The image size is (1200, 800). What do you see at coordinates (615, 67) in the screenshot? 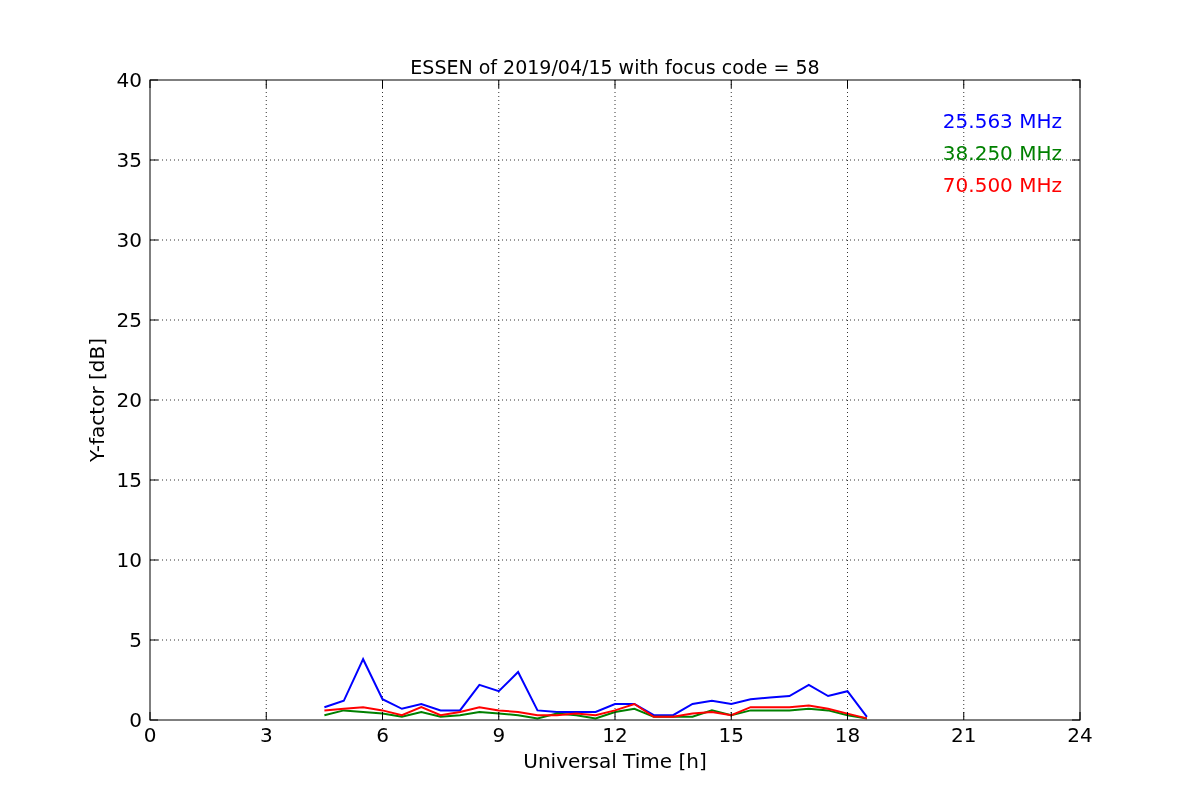
I see `chart-title: ESSEN of 2019/04/15 with focus code = 58` at bounding box center [615, 67].